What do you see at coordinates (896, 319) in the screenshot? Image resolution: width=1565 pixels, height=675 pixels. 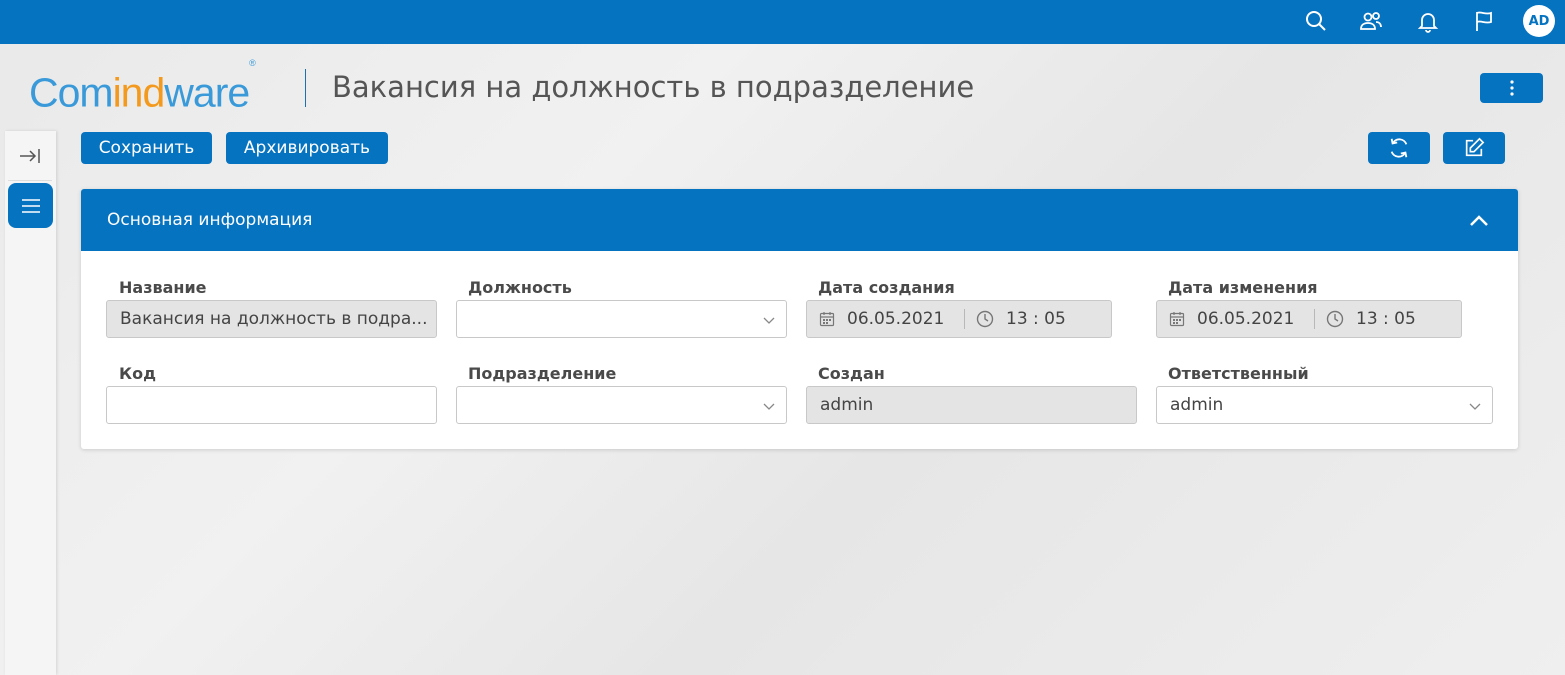 I see `created-date-value: 06.05.2021` at bounding box center [896, 319].